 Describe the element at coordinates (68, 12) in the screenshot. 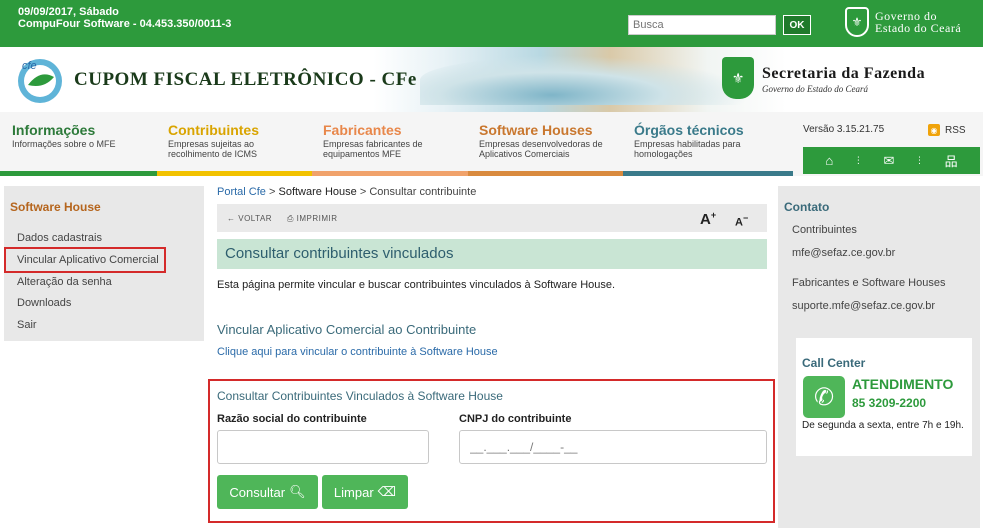

I see `current-date: 09/09/2017, Sábado` at that location.